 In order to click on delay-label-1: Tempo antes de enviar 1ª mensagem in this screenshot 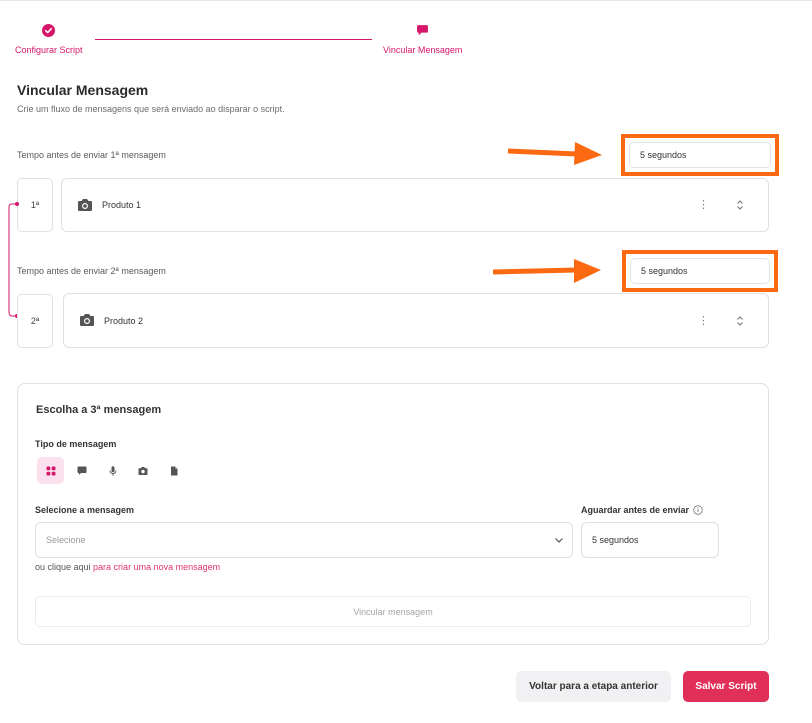, I will do `click(91, 155)`.